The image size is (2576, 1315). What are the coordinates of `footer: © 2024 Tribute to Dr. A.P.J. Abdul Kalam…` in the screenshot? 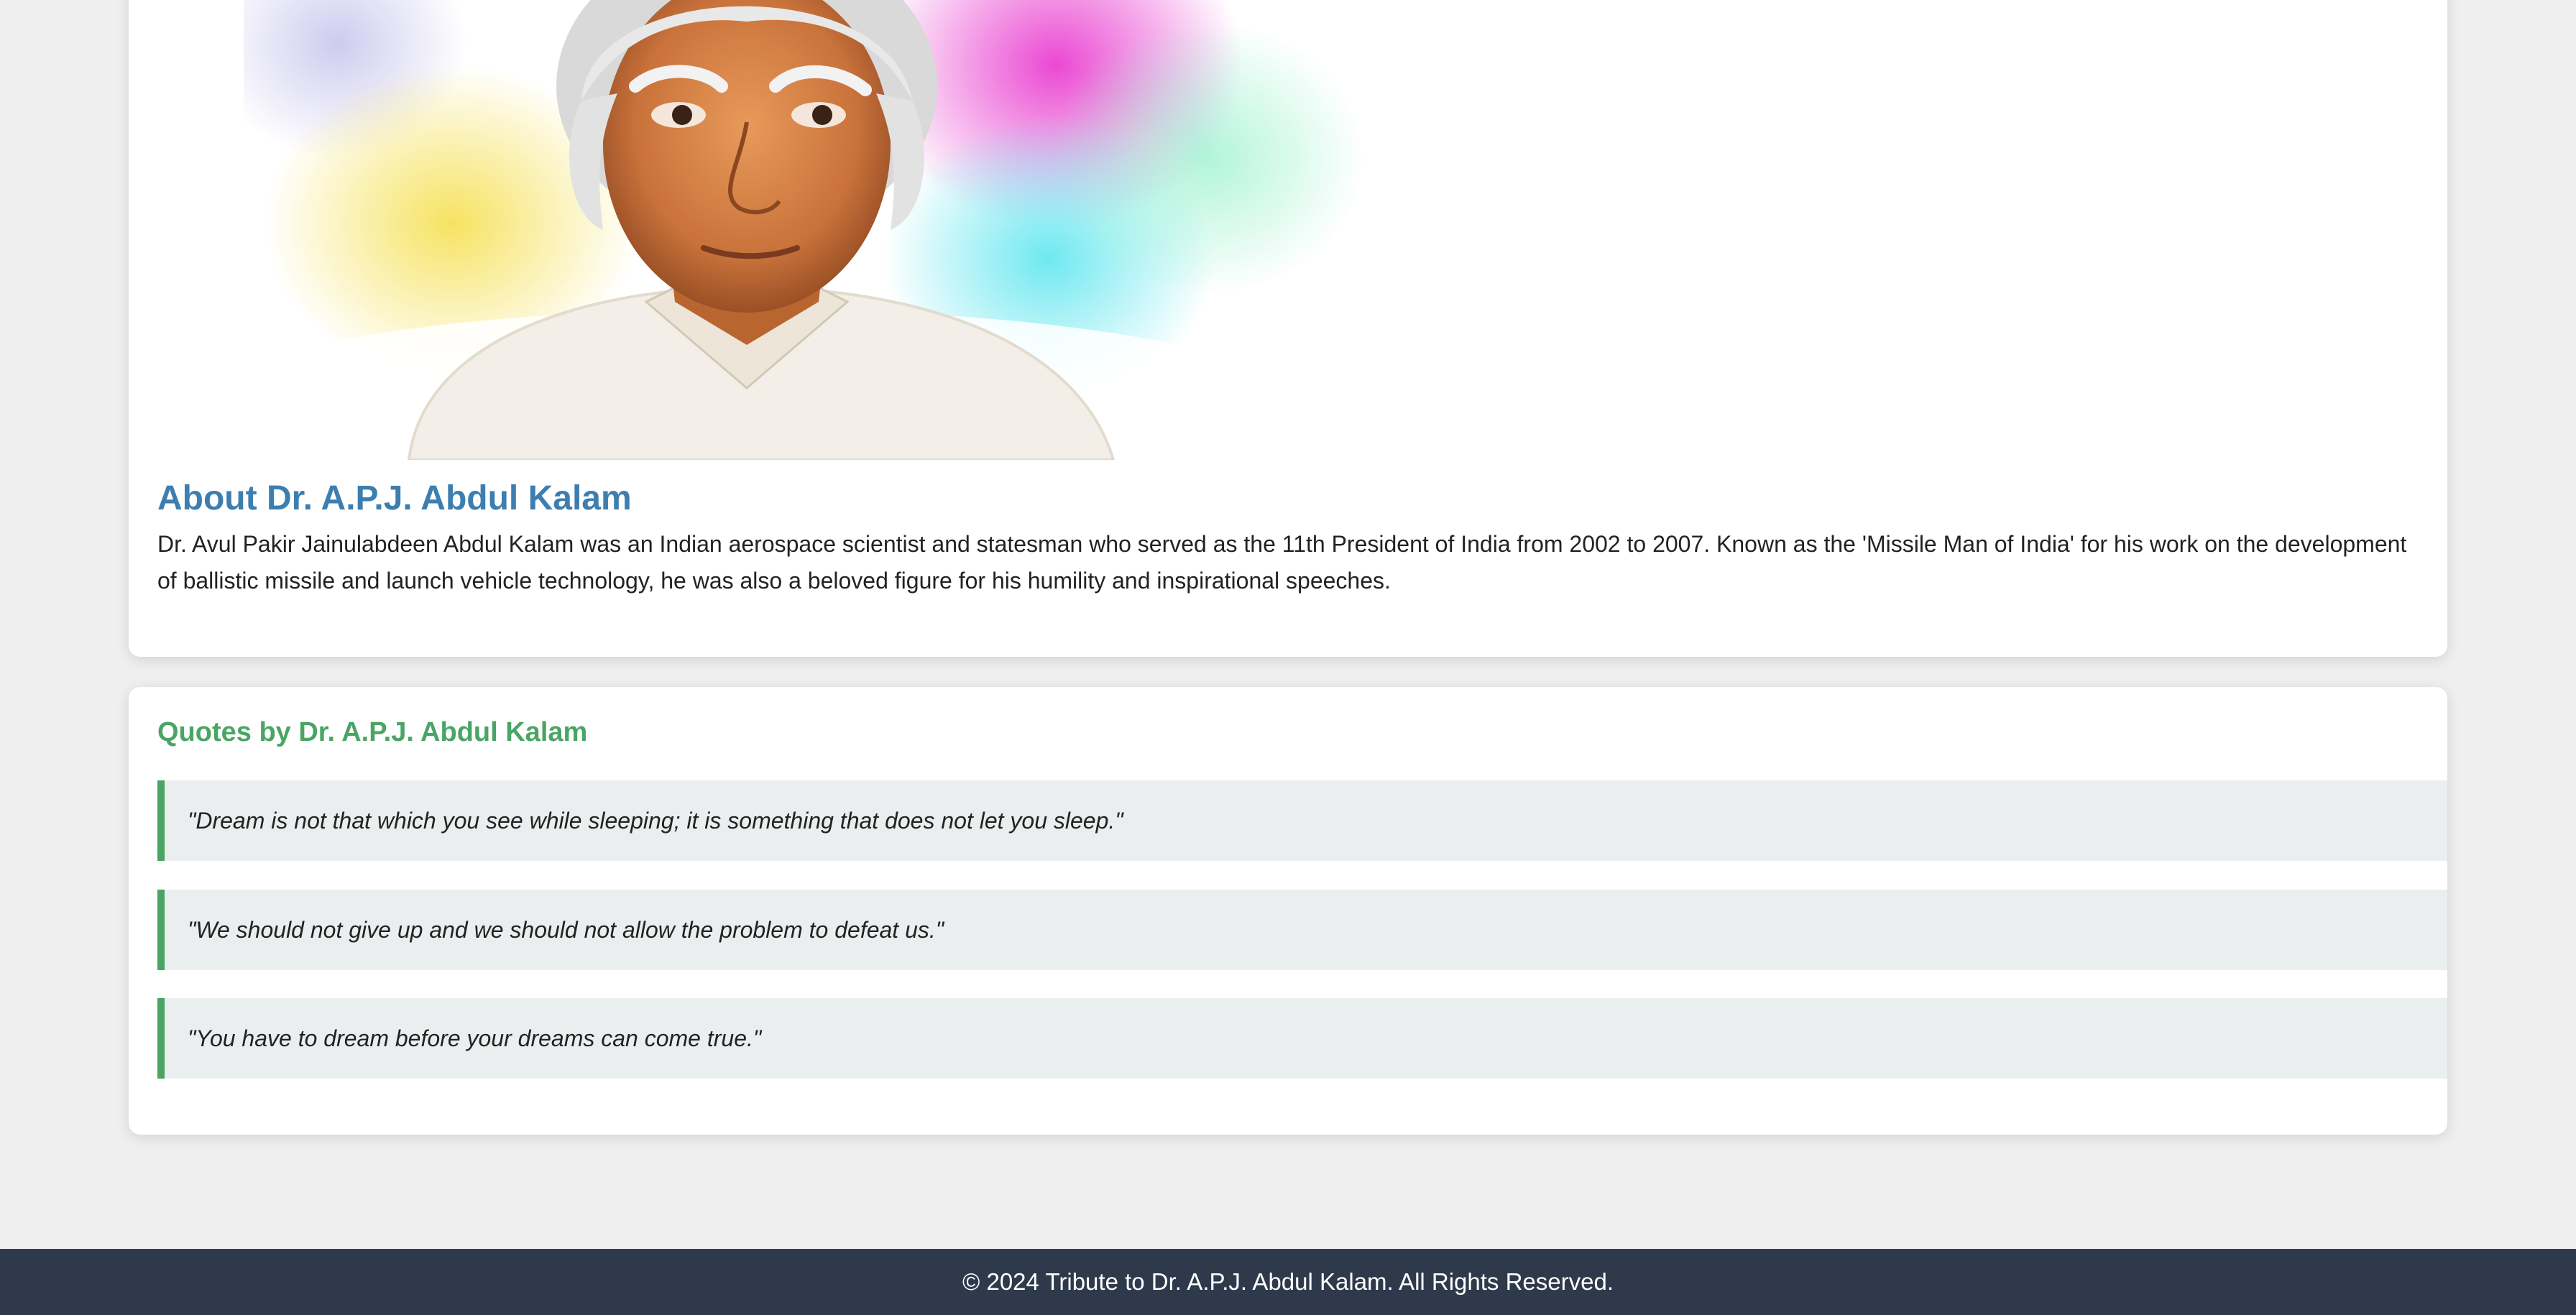 It's located at (1288, 1282).